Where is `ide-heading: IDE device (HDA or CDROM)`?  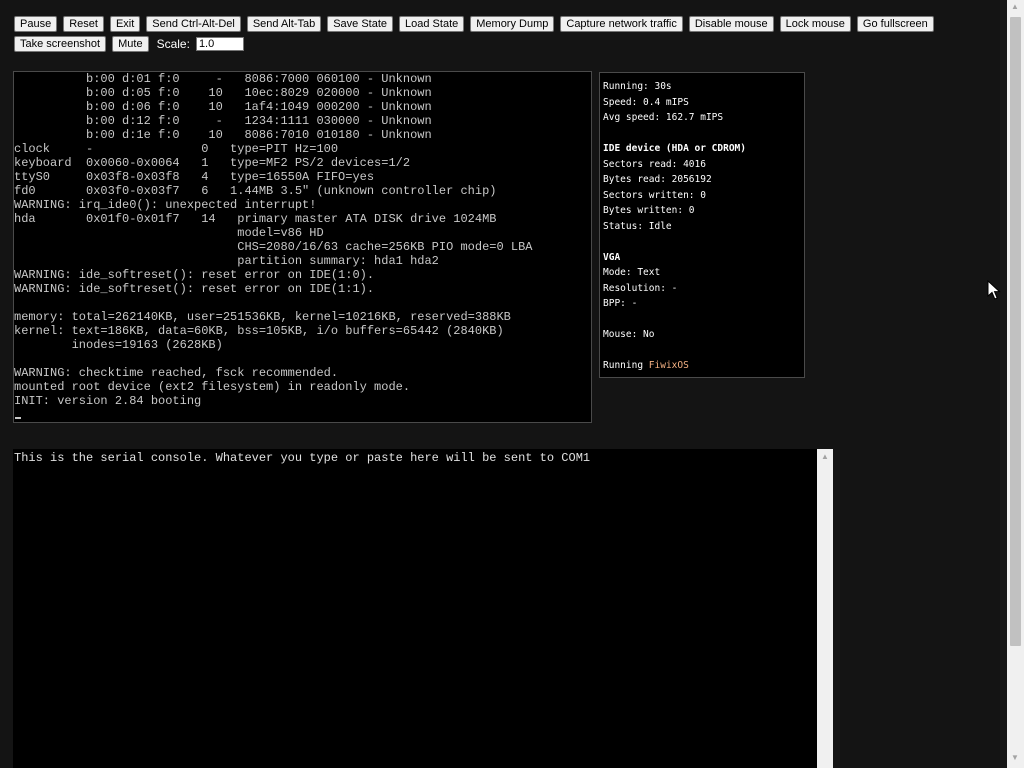
ide-heading: IDE device (HDA or CDROM) is located at coordinates (674, 148).